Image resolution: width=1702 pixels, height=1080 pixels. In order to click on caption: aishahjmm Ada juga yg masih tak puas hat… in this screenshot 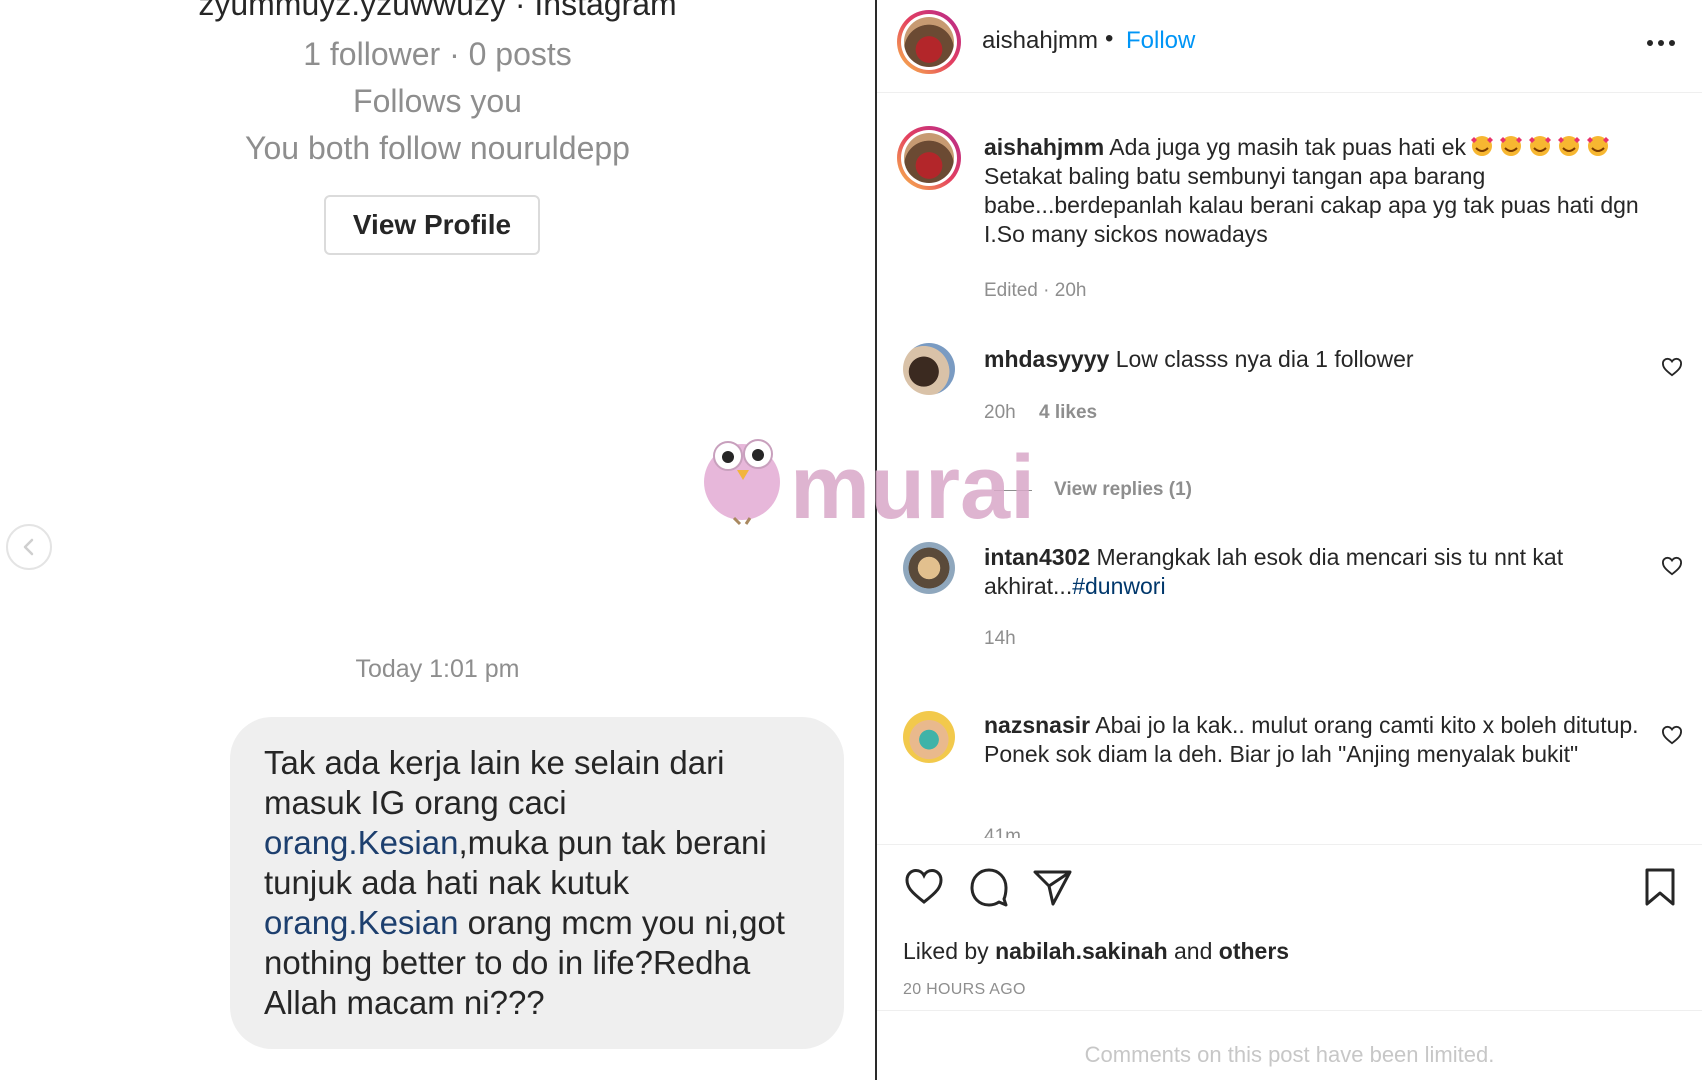, I will do `click(1334, 191)`.